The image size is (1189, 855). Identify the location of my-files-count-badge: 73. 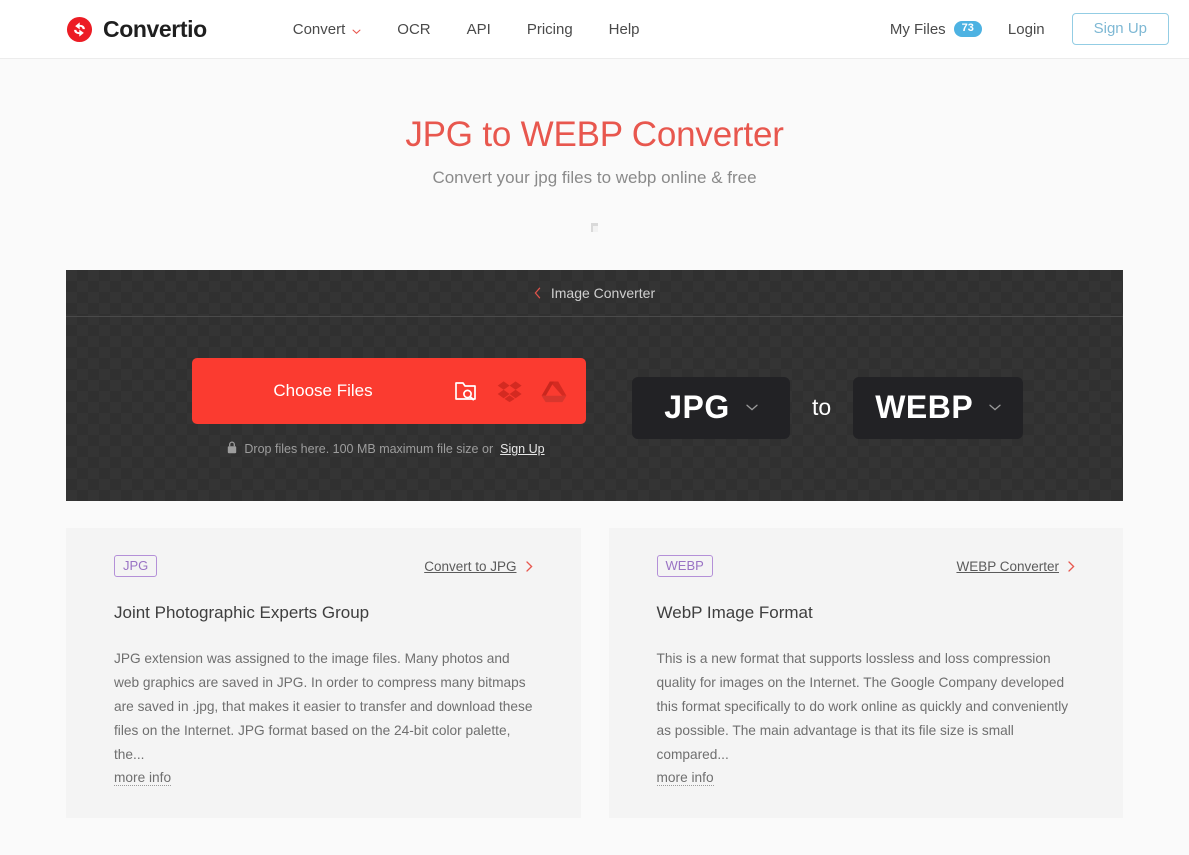
(967, 29).